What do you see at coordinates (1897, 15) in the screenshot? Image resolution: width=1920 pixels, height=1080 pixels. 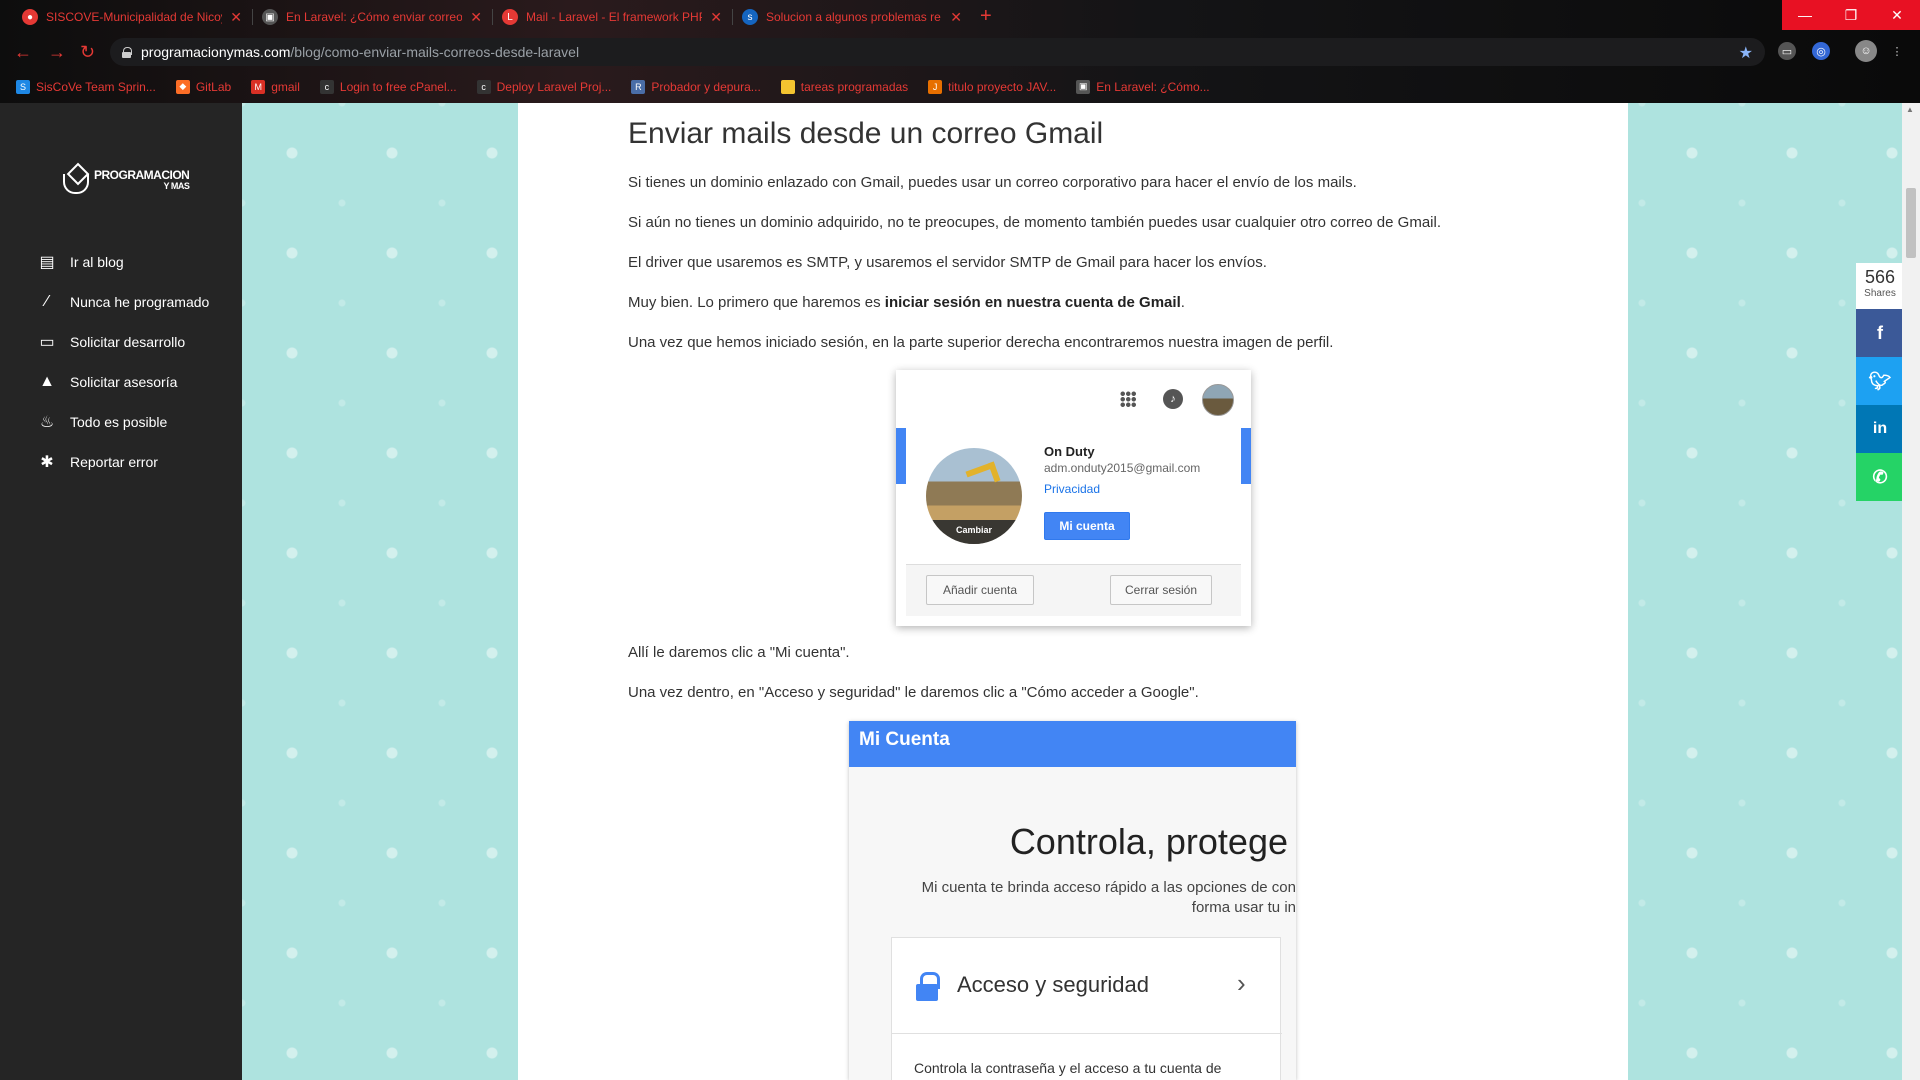 I see `close-window-button: ✕` at bounding box center [1897, 15].